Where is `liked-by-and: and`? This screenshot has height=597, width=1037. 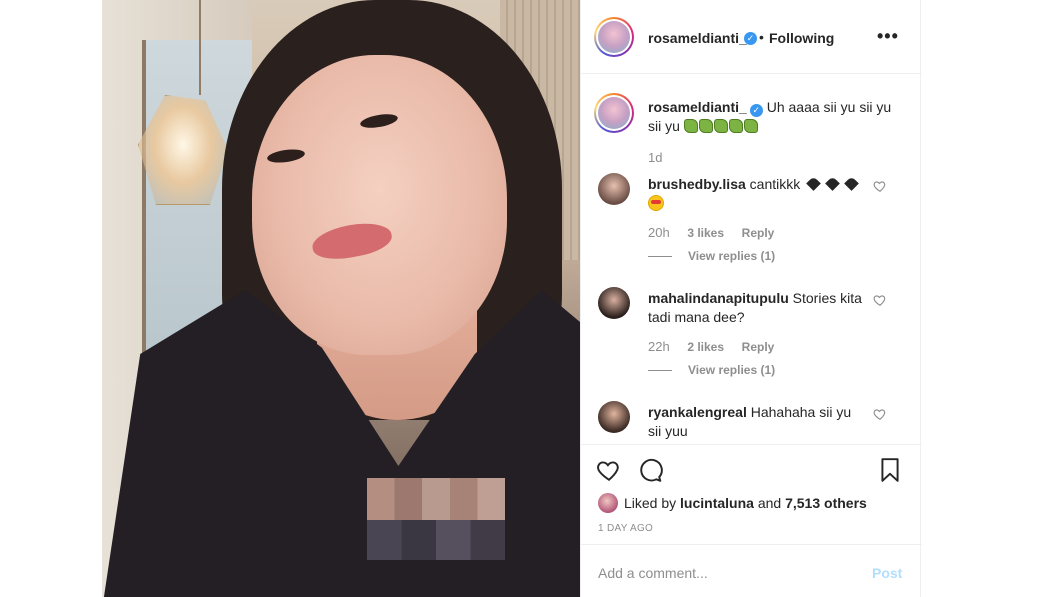 liked-by-and: and is located at coordinates (769, 503).